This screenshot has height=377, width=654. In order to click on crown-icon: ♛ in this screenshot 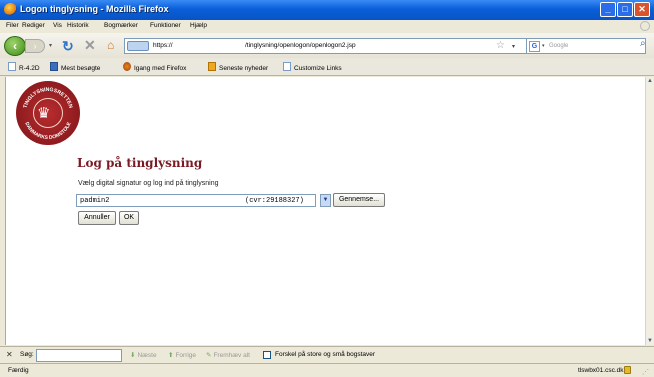, I will do `click(44, 113)`.